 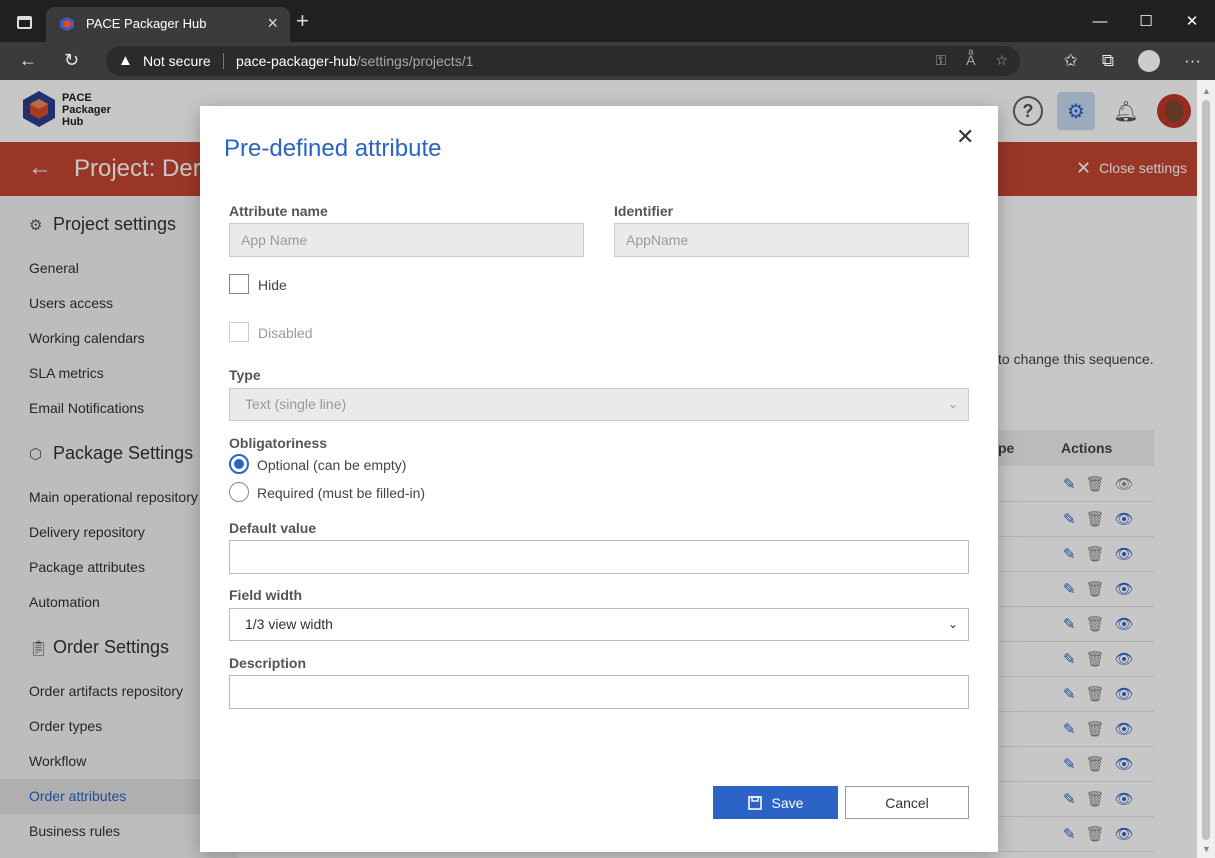 I want to click on browser-tab: PACE Packager Hub ×, so click(x=168, y=24).